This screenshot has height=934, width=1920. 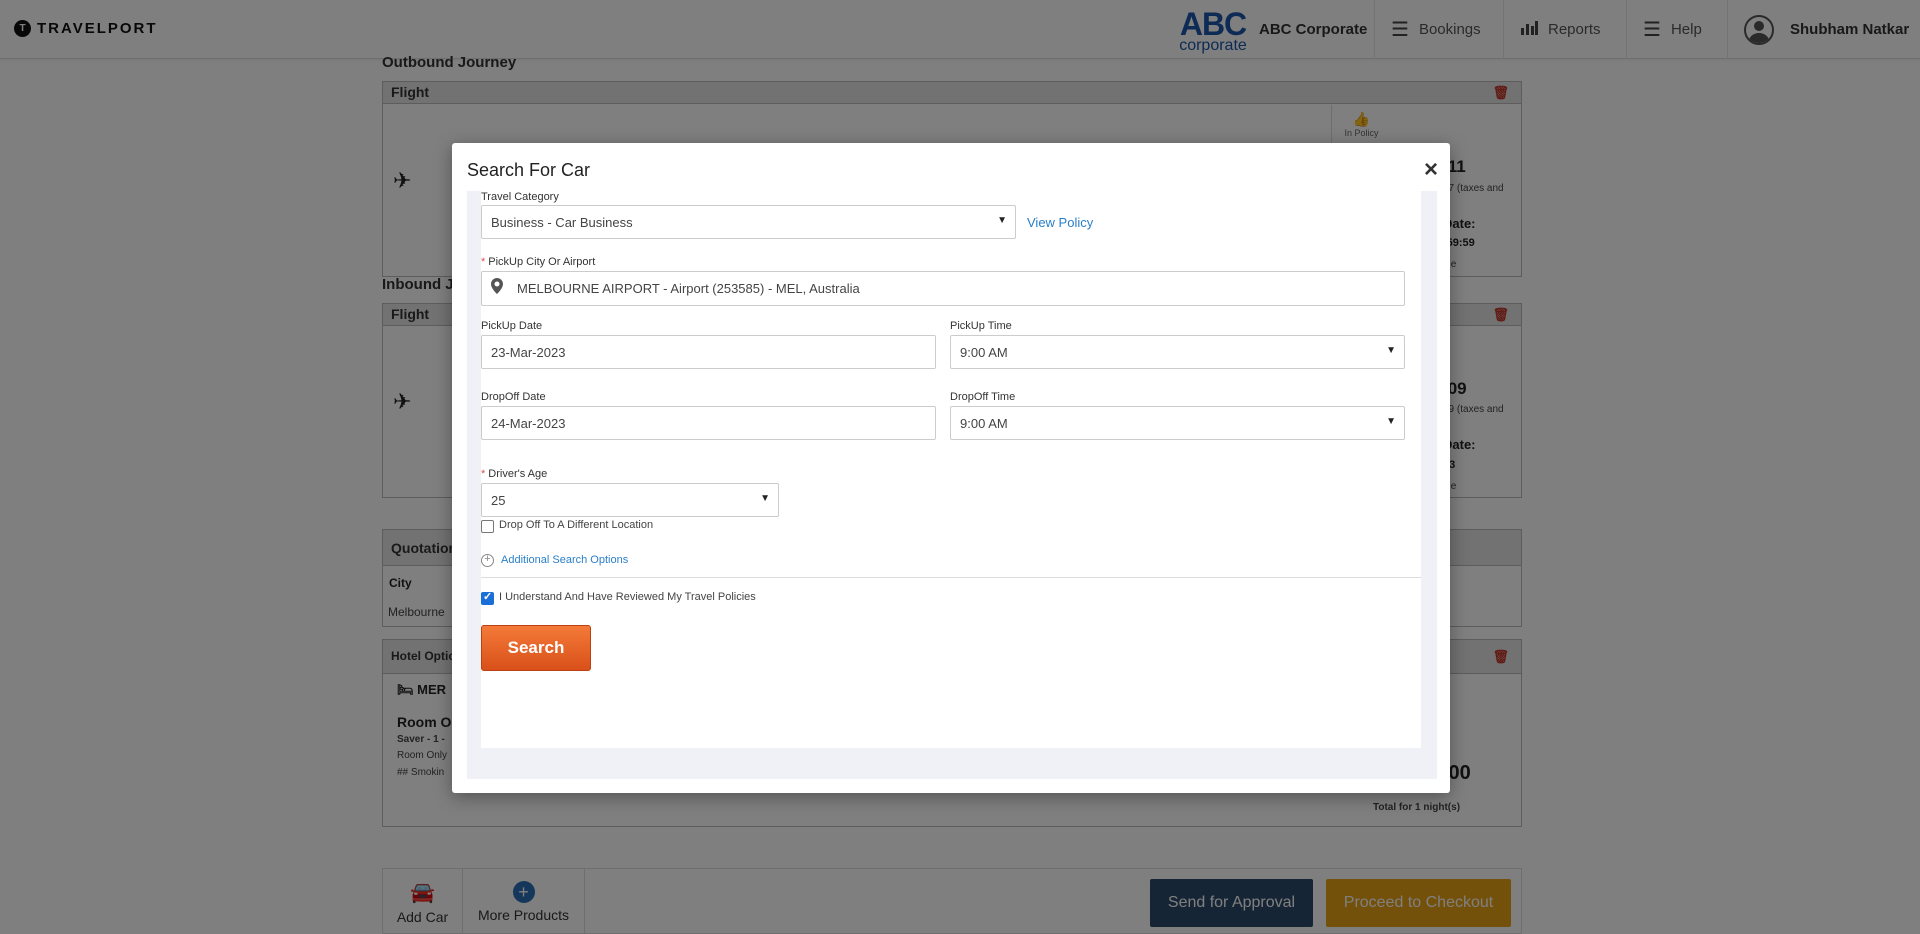 I want to click on pickup-time-label: PickUp Time, so click(x=981, y=326).